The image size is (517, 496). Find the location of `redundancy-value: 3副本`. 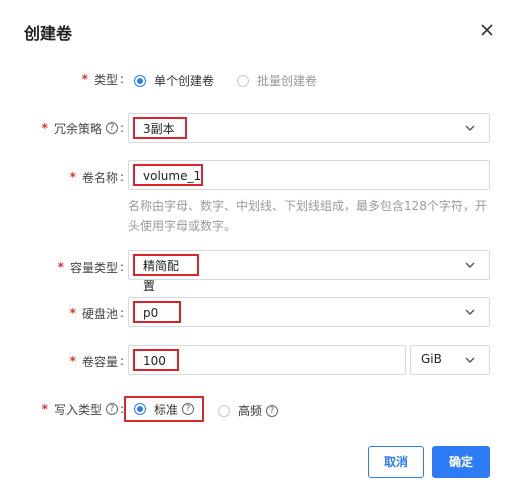

redundancy-value: 3副本 is located at coordinates (160, 128).